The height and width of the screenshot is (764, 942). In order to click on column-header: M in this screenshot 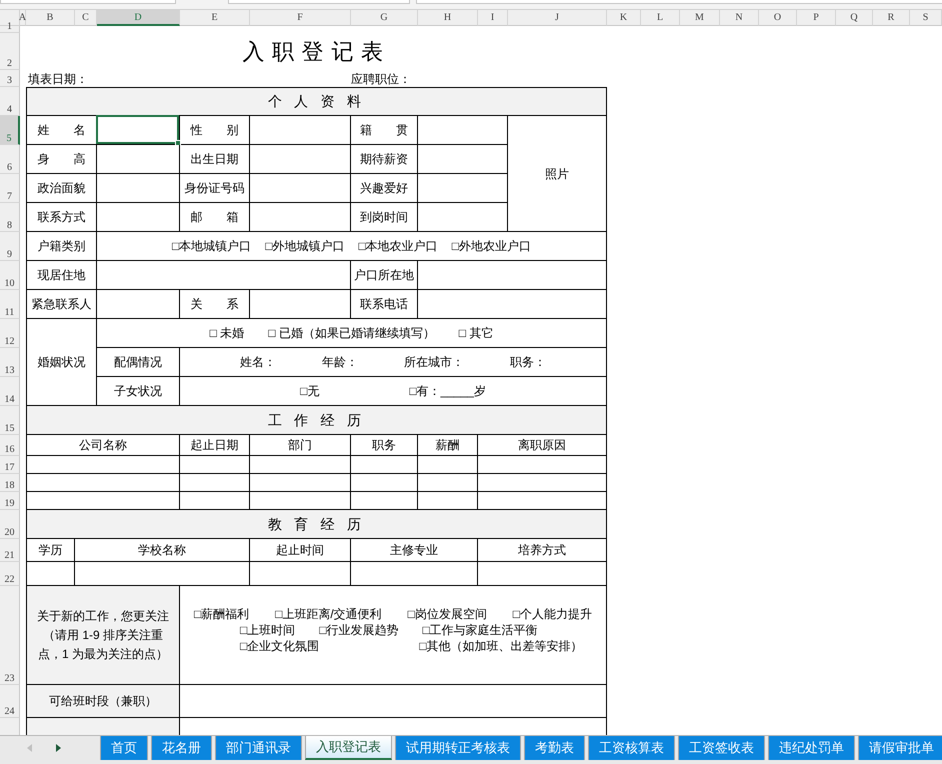, I will do `click(700, 18)`.